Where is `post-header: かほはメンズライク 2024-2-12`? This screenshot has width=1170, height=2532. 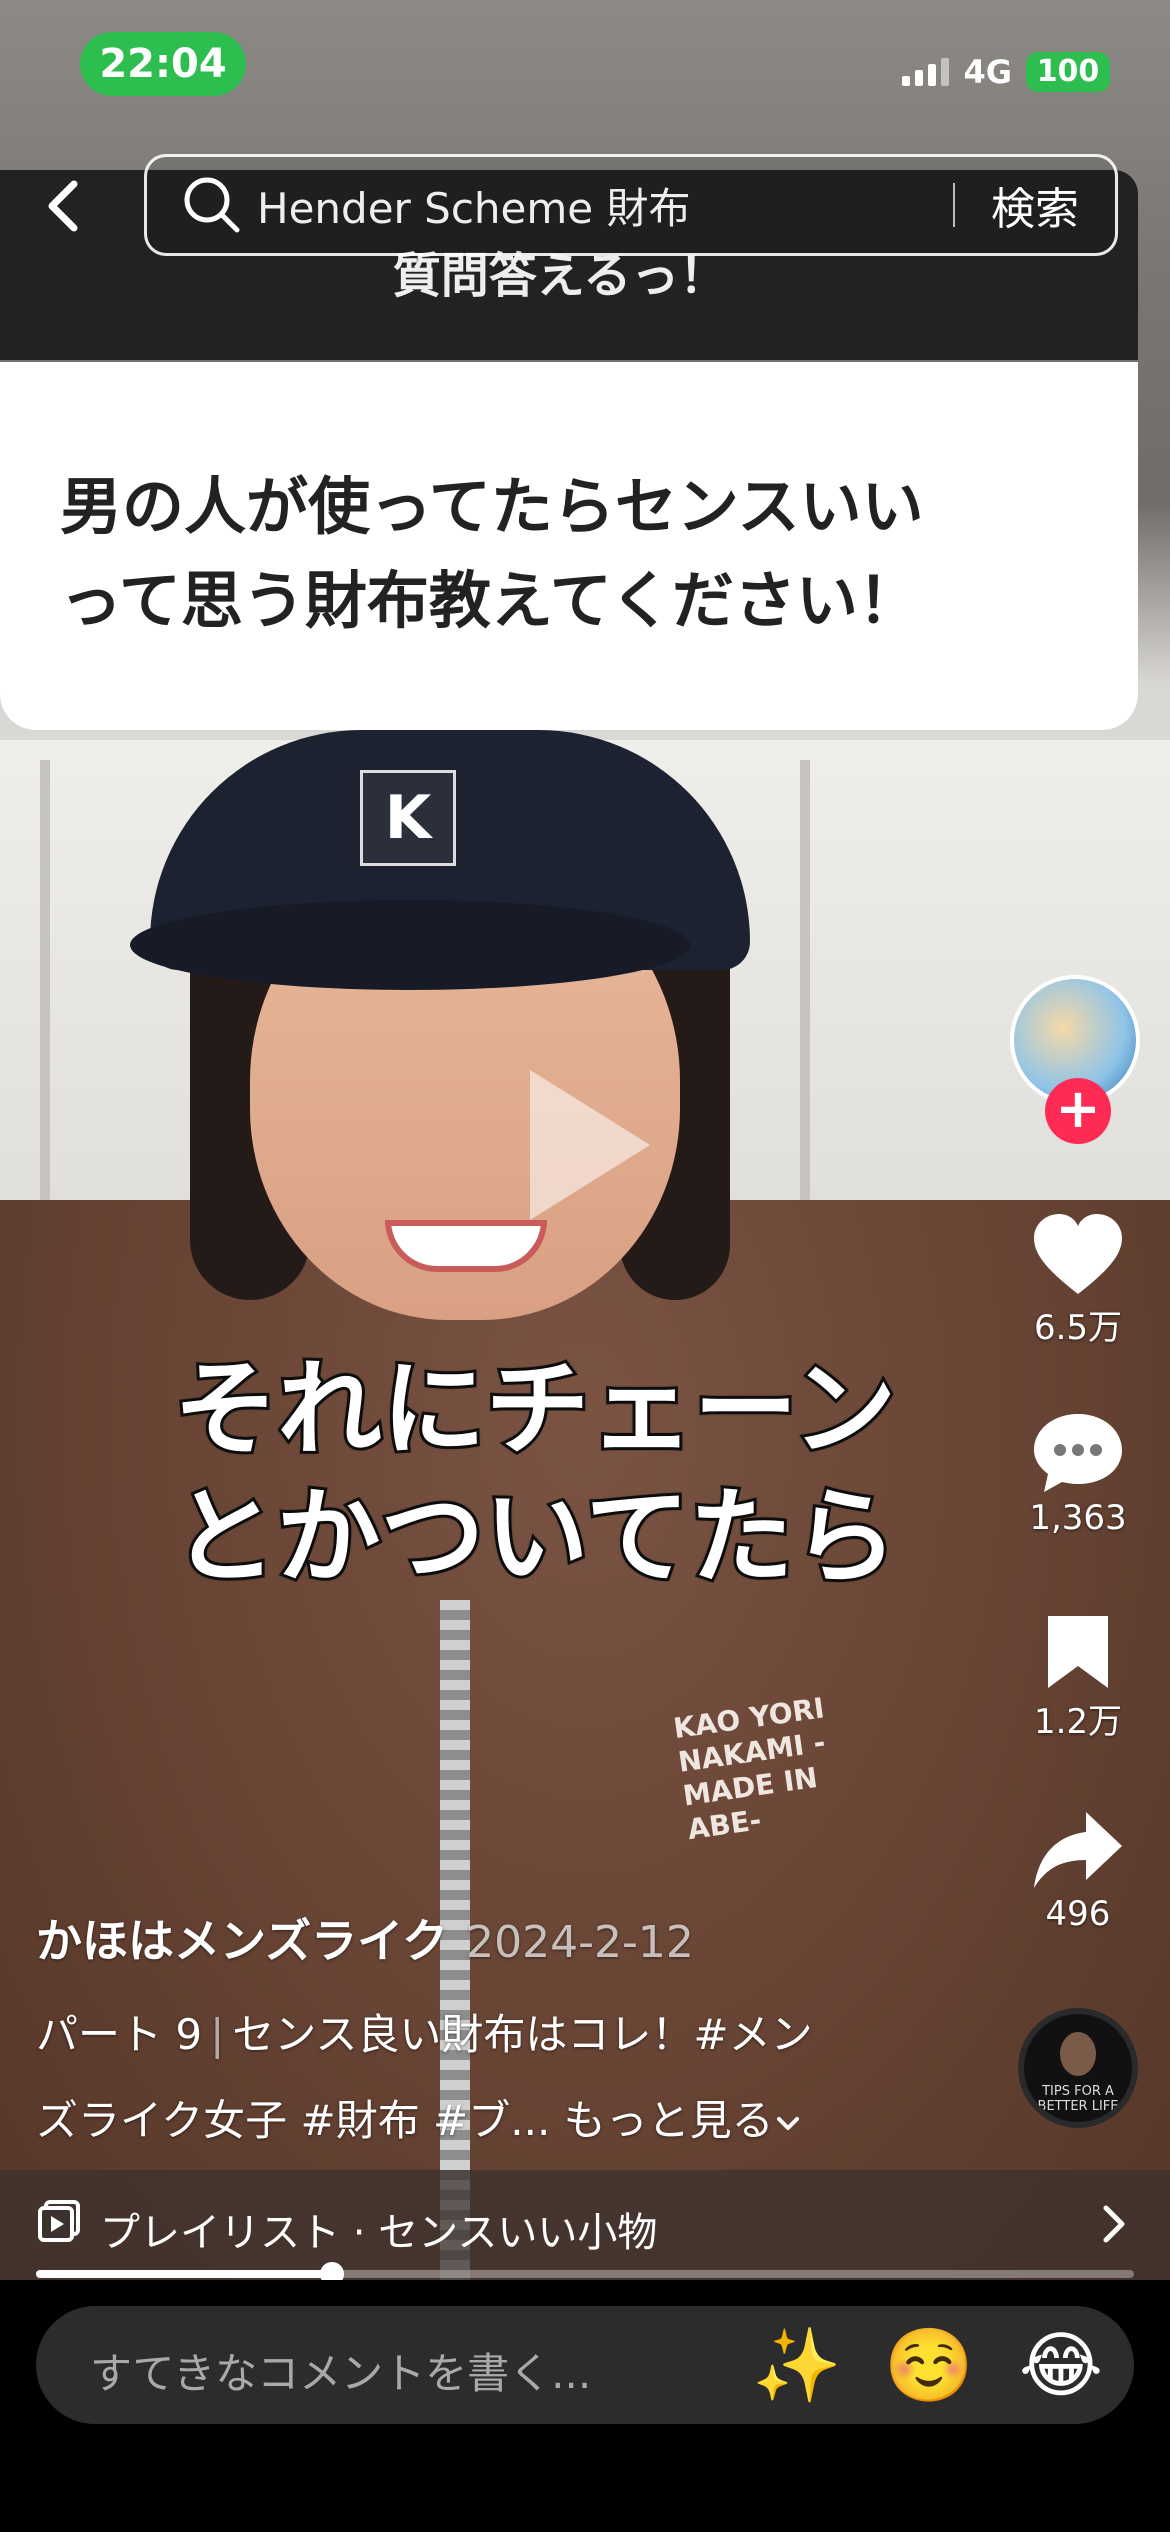 post-header: かほはメンズライク 2024-2-12 is located at coordinates (365, 1938).